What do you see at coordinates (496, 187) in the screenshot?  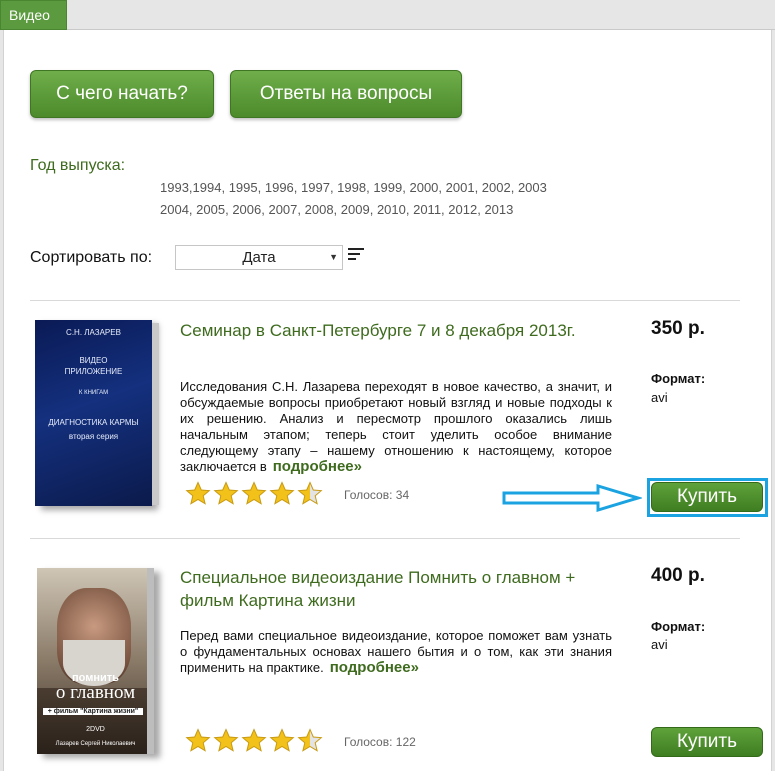 I see `year-link: 2002,` at bounding box center [496, 187].